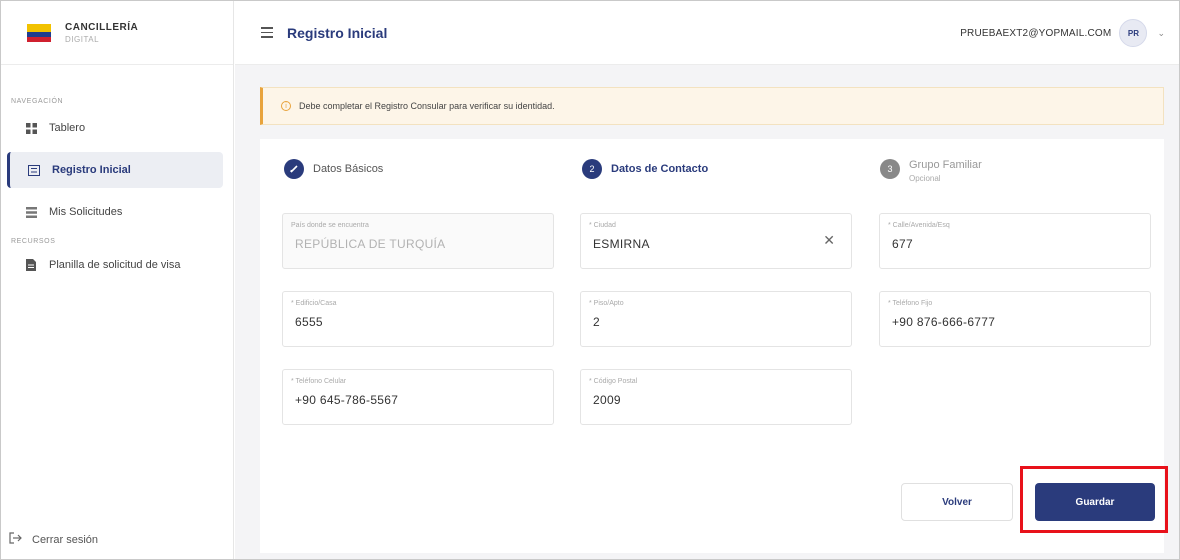 Image resolution: width=1180 pixels, height=560 pixels. Describe the element at coordinates (602, 225) in the screenshot. I see `field-label: * Ciudad` at that location.